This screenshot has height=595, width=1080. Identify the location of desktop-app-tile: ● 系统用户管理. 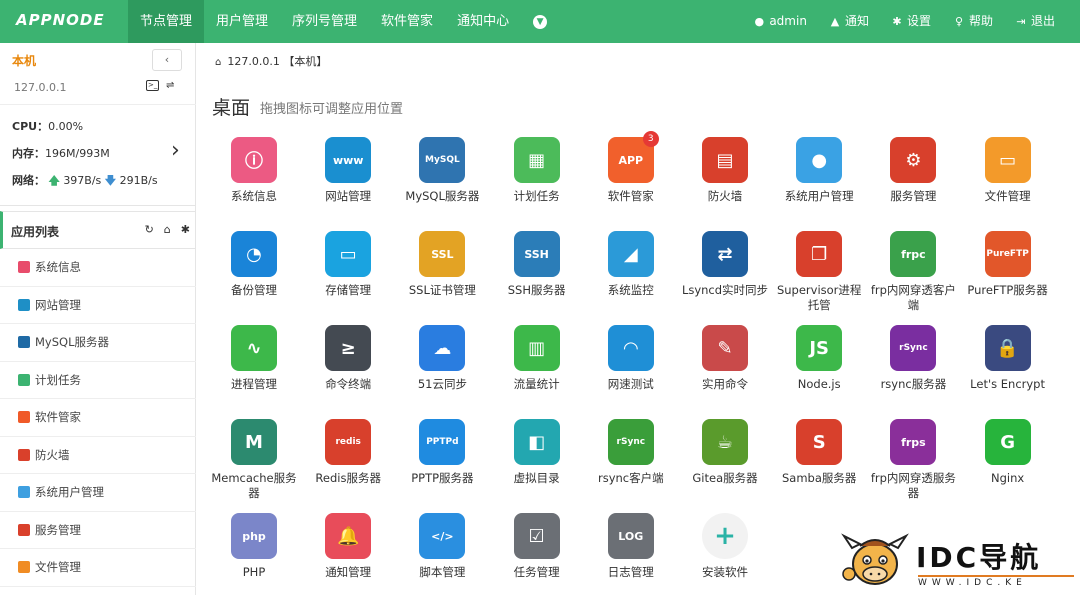
(819, 170).